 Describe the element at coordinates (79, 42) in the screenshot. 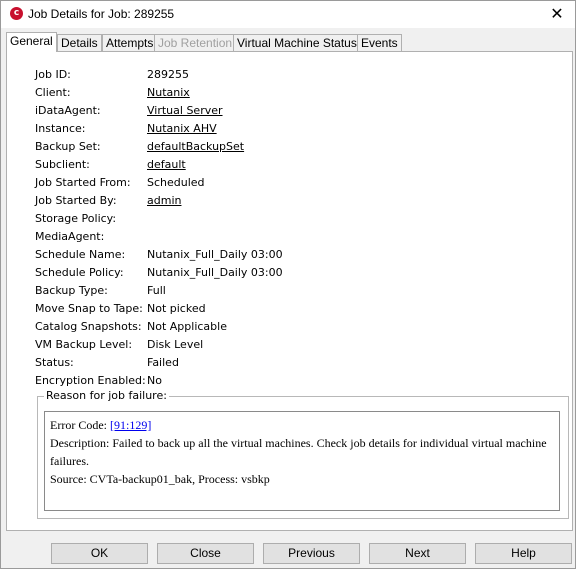

I see `tab-details: Details` at that location.